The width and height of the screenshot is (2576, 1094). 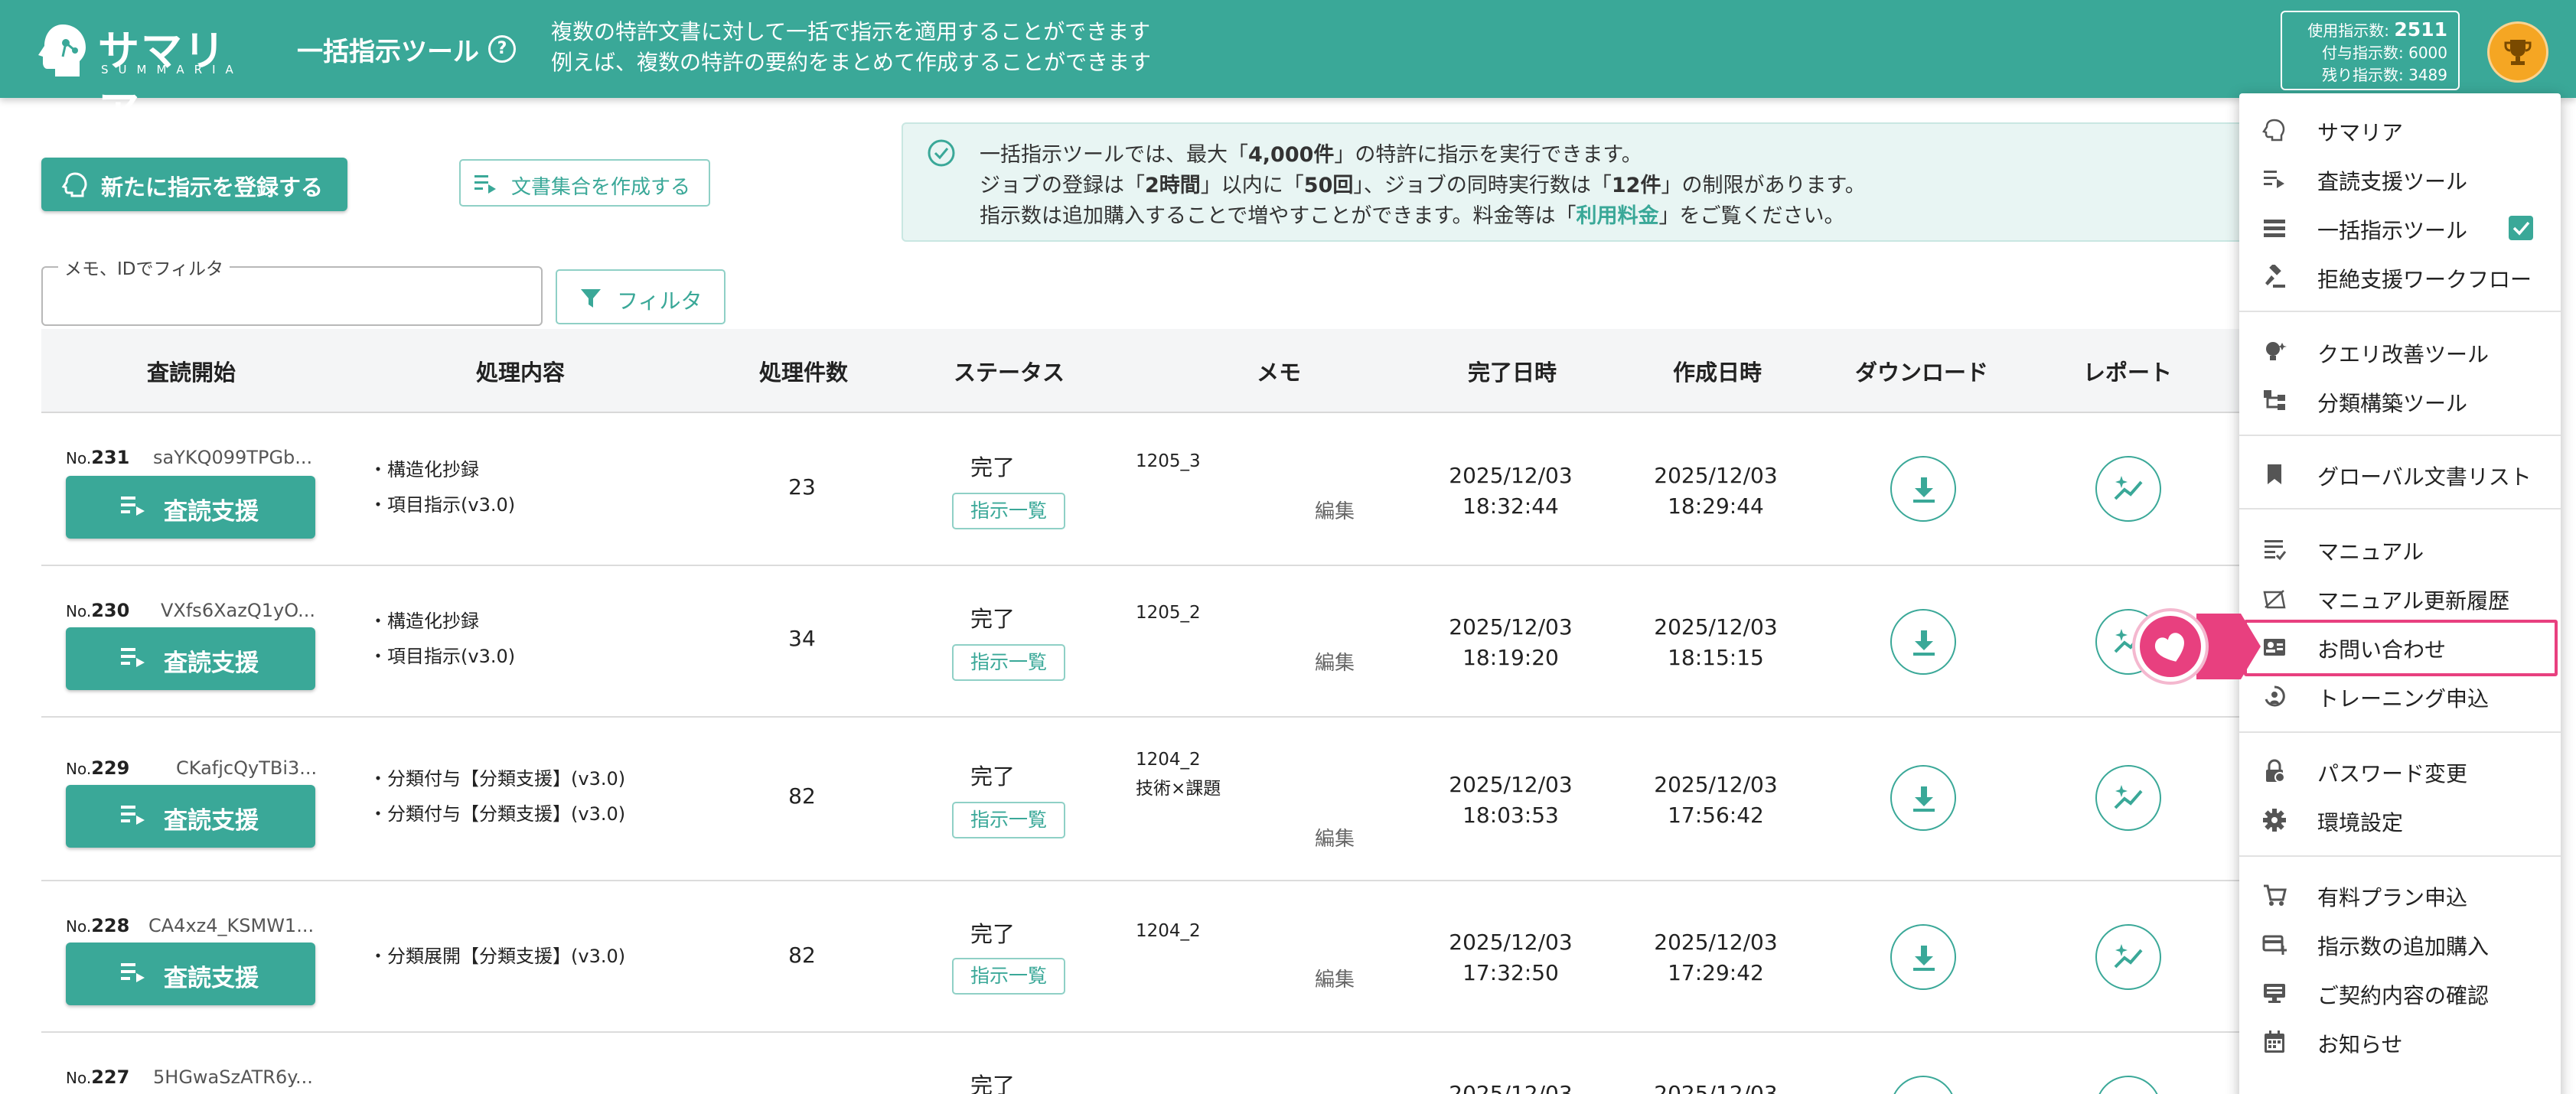 I want to click on completed-datetime: 2025/12/03 18:19:20, so click(x=1511, y=642).